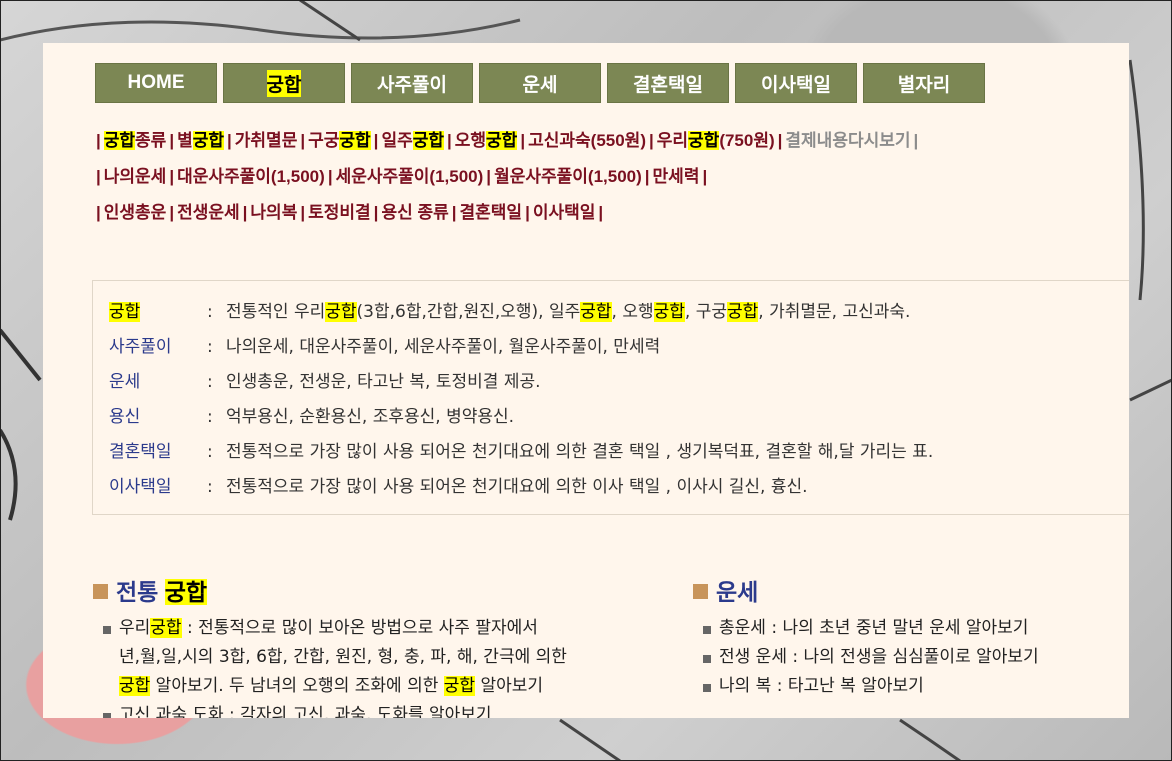  What do you see at coordinates (159, 347) in the screenshot?
I see `info-term: 사주풀이` at bounding box center [159, 347].